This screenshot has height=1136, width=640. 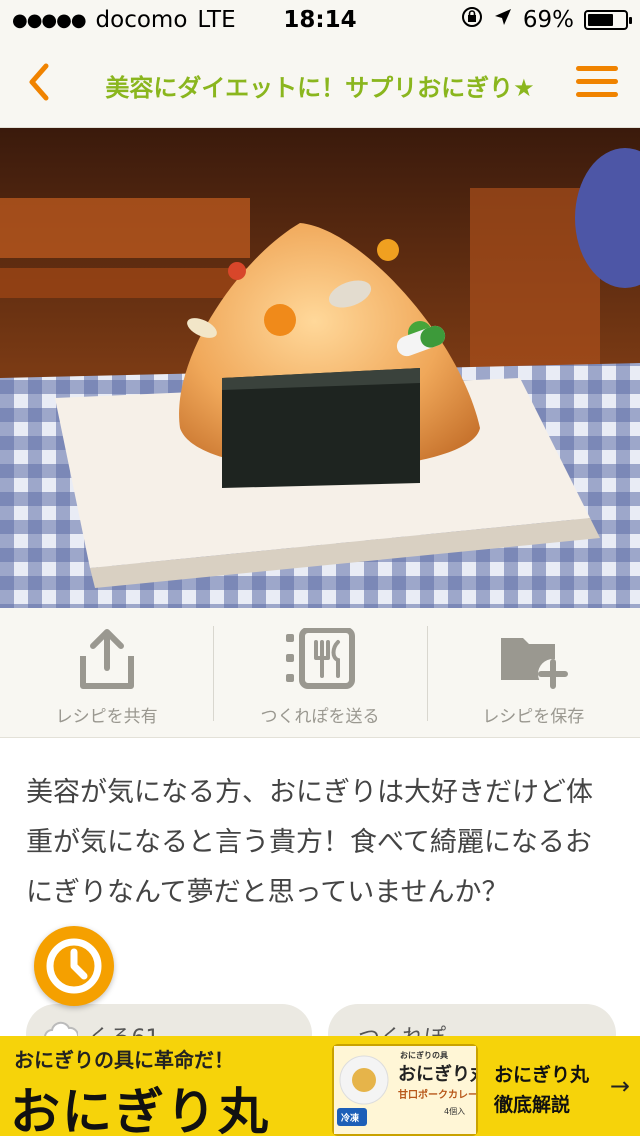 What do you see at coordinates (532, 1105) in the screenshot?
I see `ad-cta-line2: 徹底解説` at bounding box center [532, 1105].